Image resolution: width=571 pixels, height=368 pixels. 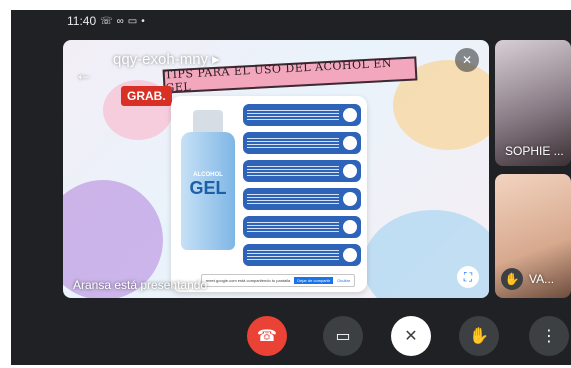 What do you see at coordinates (132, 21) in the screenshot?
I see `video-icon: ▭` at bounding box center [132, 21].